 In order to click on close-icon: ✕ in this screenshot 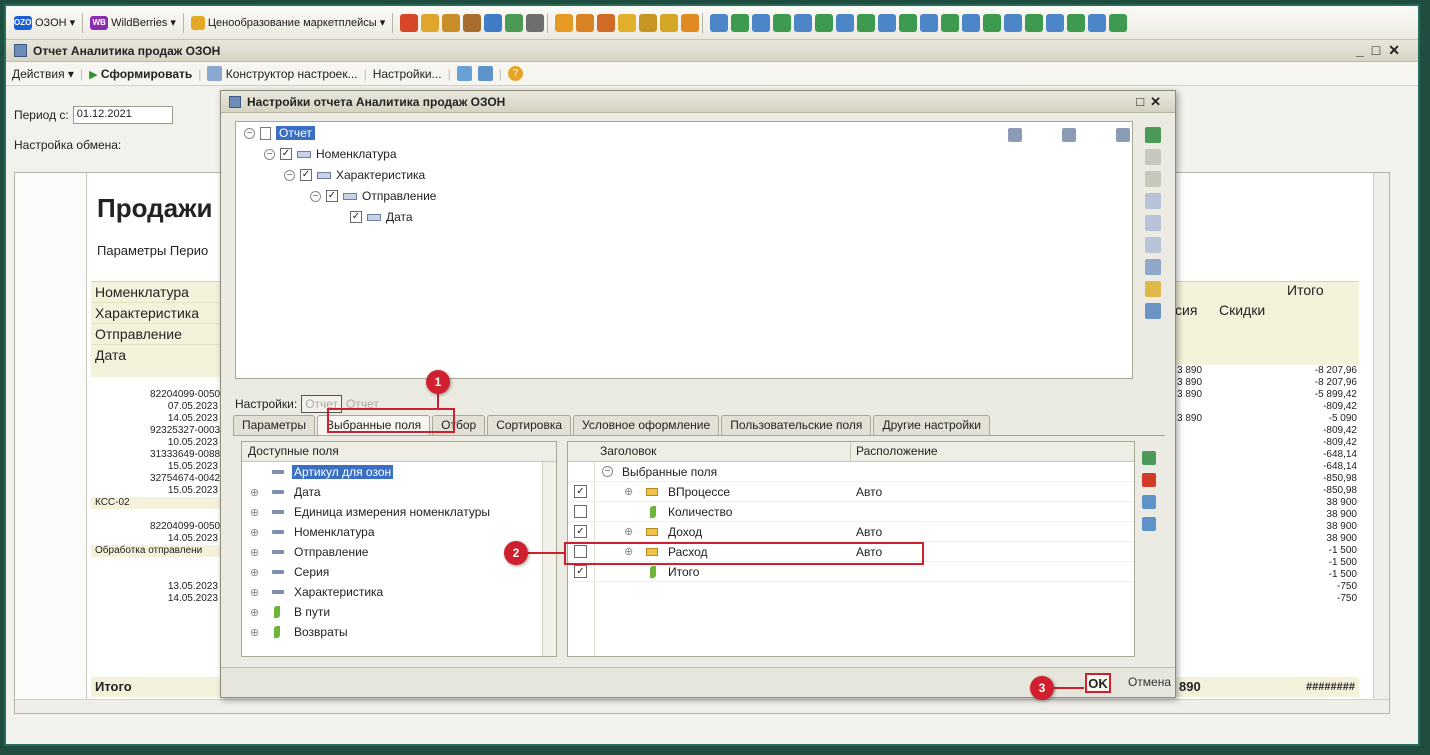, I will do `click(1398, 50)`.